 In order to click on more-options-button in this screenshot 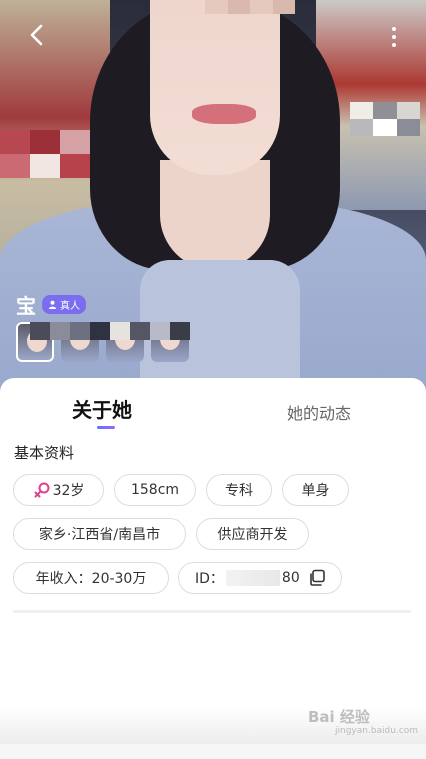, I will do `click(394, 37)`.